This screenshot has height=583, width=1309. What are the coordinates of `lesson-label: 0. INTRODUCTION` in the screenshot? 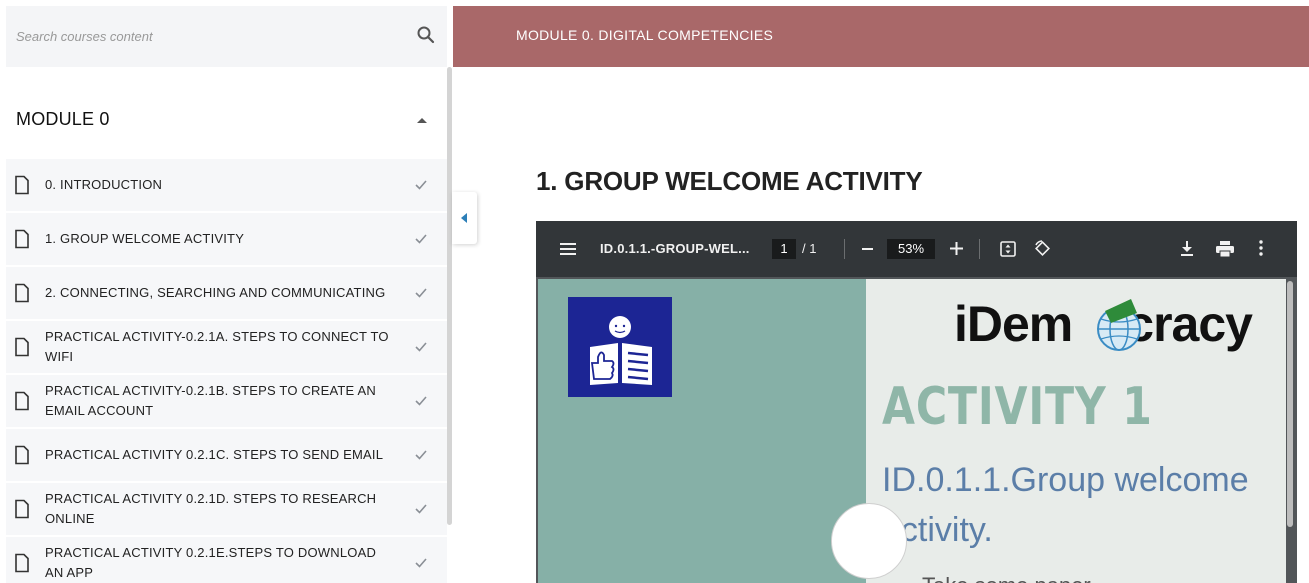 It's located at (104, 184).